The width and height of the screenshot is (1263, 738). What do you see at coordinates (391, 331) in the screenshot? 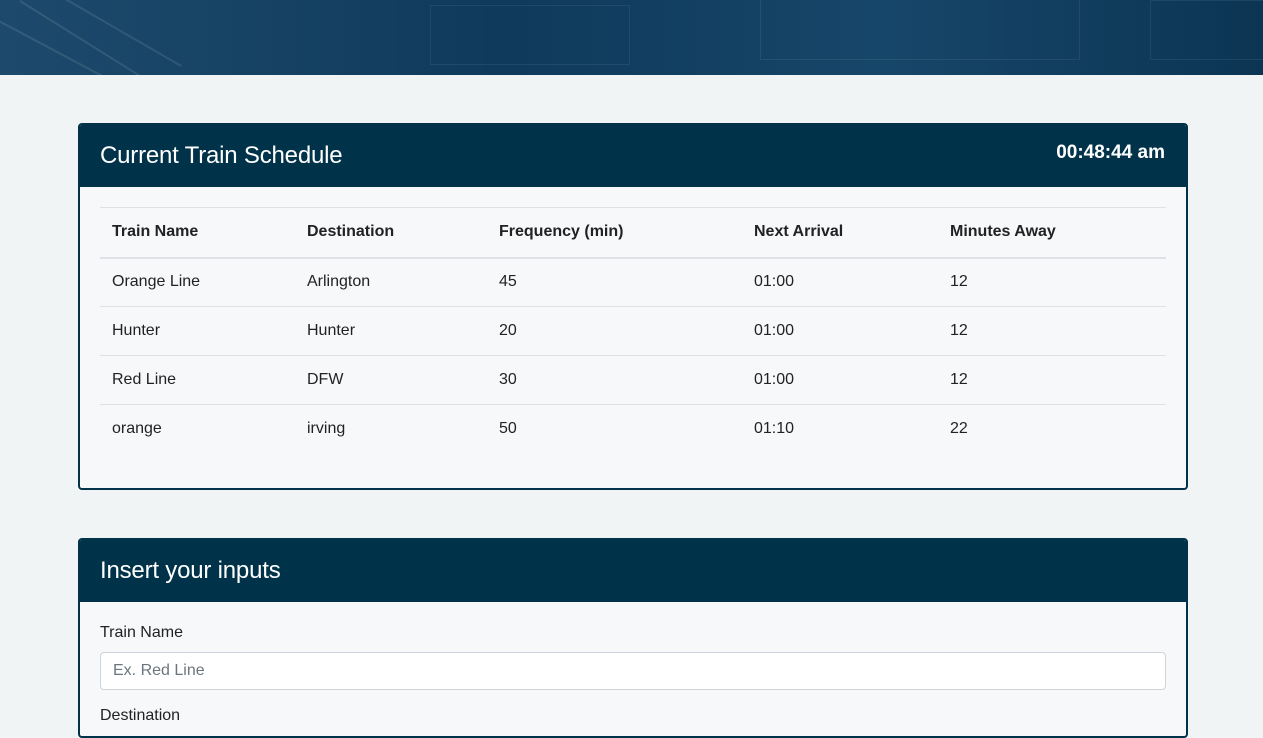
I see `cell-destination: Hunter` at bounding box center [391, 331].